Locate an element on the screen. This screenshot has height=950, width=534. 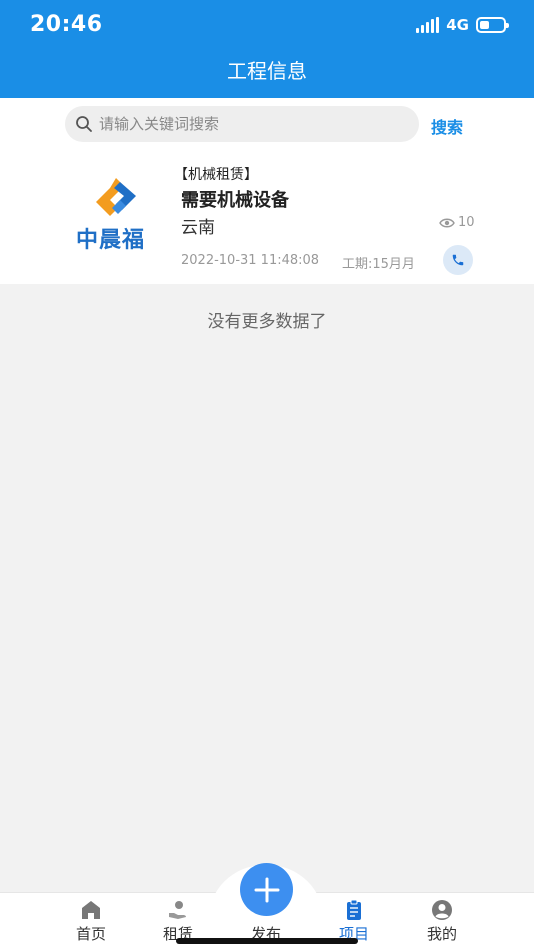
phone-icon is located at coordinates (458, 260).